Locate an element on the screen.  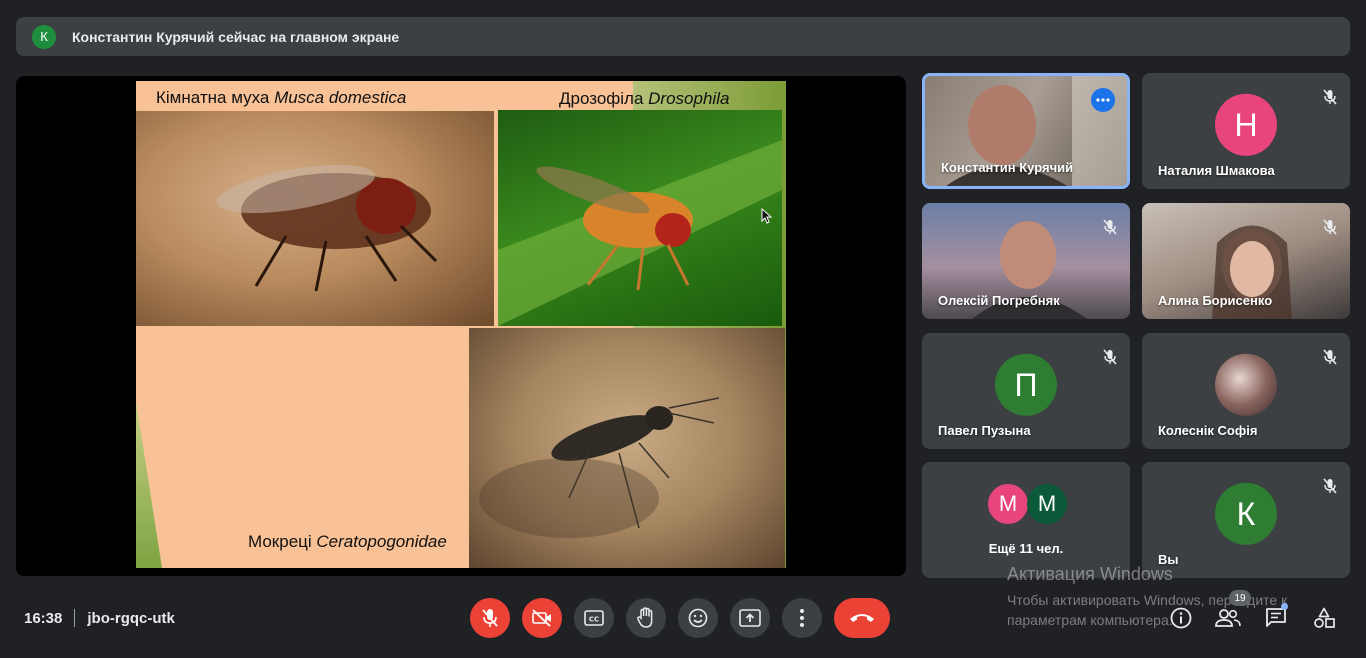
housefly-photo is located at coordinates (315, 218).